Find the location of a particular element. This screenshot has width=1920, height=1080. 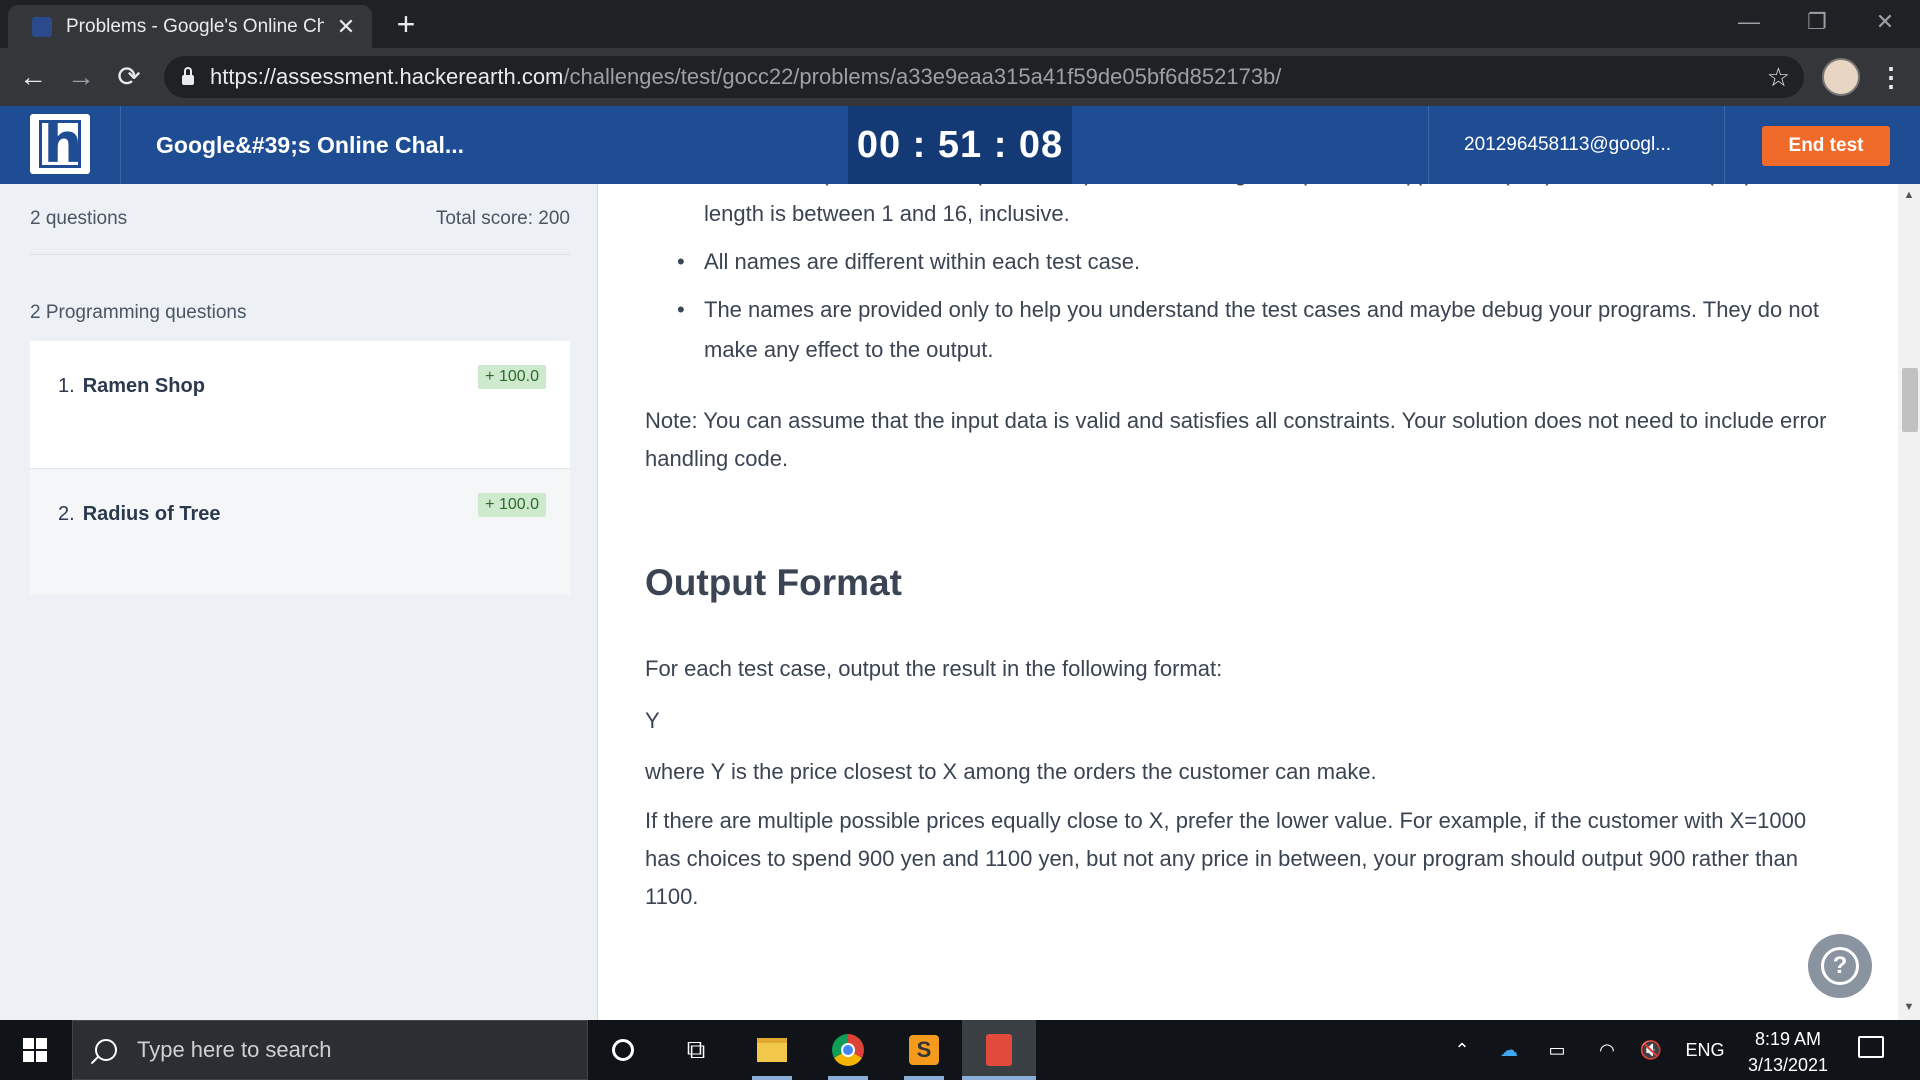

total-score: Total score: 200 is located at coordinates (502, 218).